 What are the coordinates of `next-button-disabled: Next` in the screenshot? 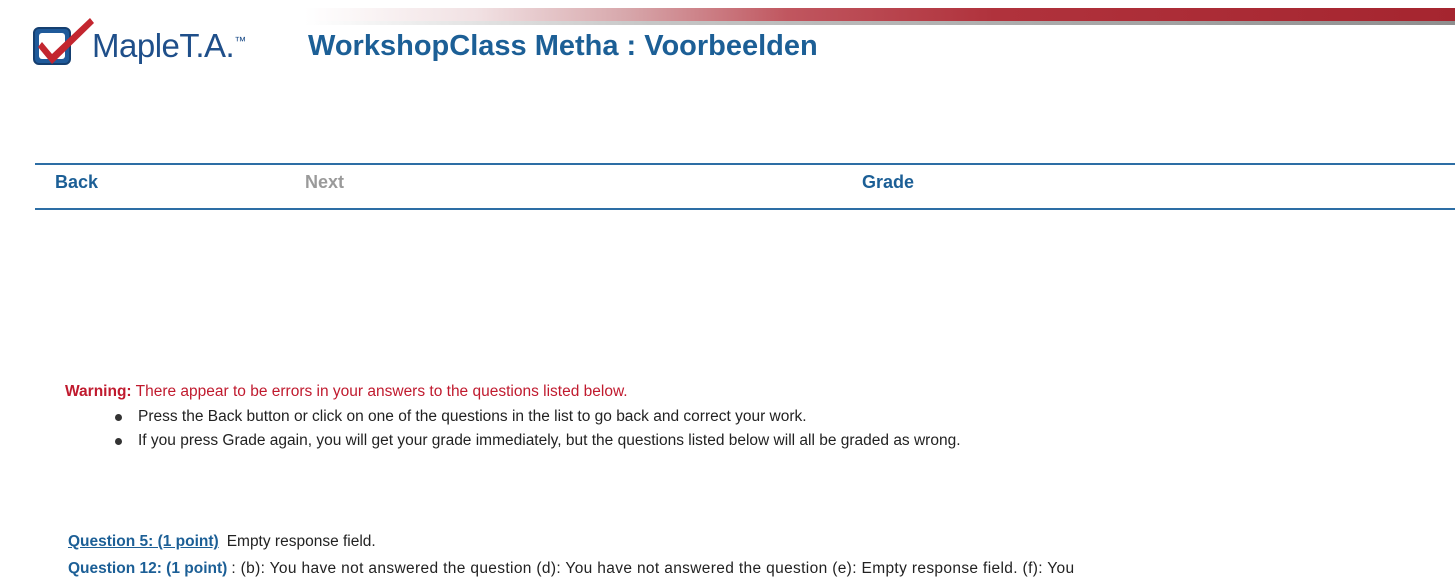 It's located at (325, 182).